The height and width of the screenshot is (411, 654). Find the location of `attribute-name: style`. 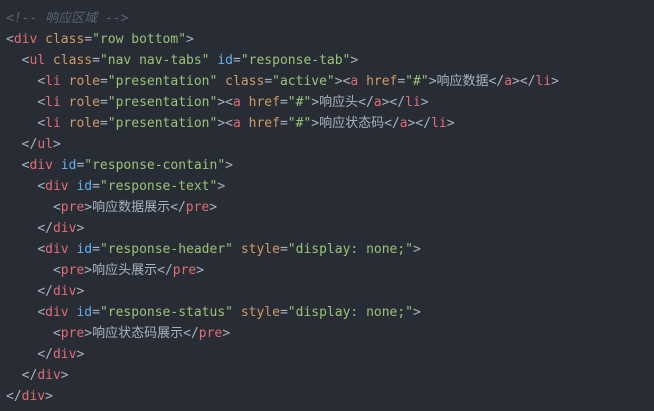

attribute-name: style is located at coordinates (260, 312).